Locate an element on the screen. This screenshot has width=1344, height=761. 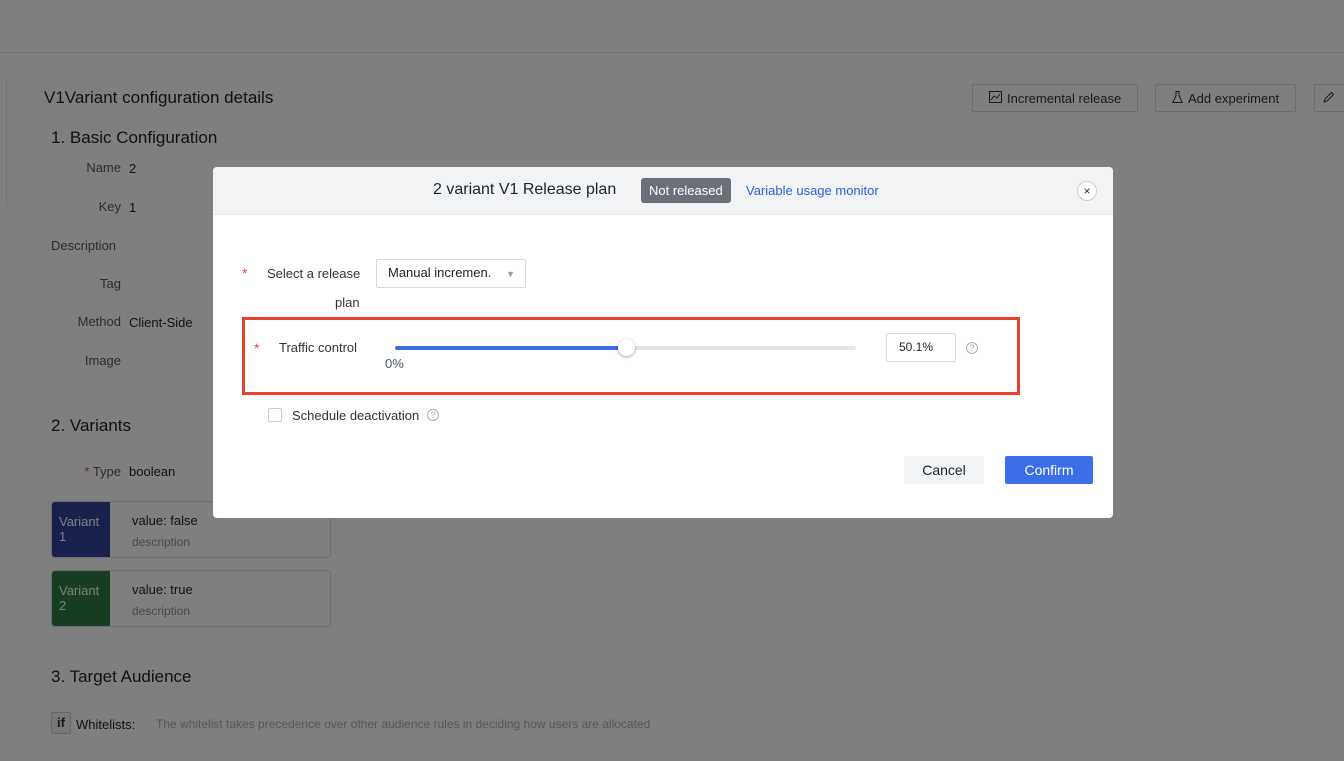
slider-min-label: 0% is located at coordinates (394, 363).